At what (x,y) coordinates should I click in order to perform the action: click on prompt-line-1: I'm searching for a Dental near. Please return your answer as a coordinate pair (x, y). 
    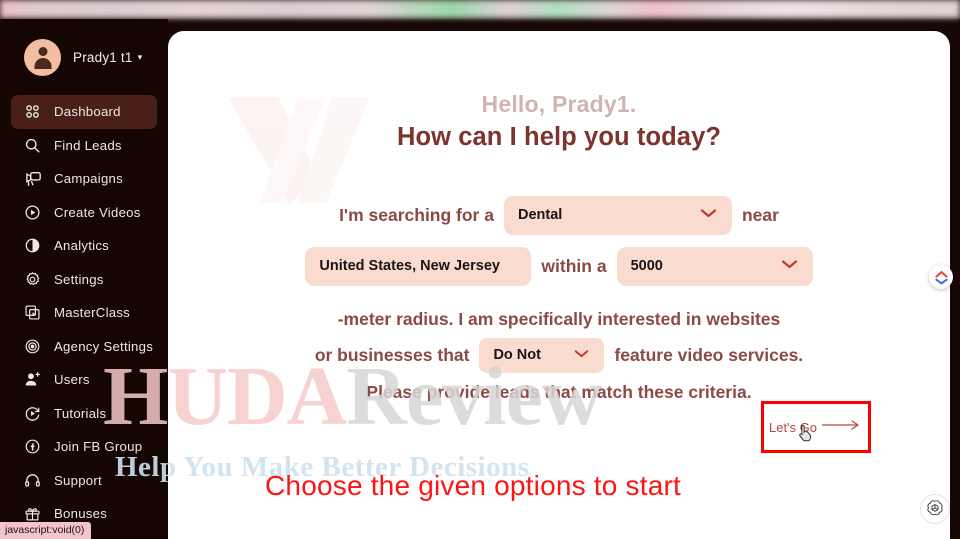
    Looking at the image, I should click on (559, 215).